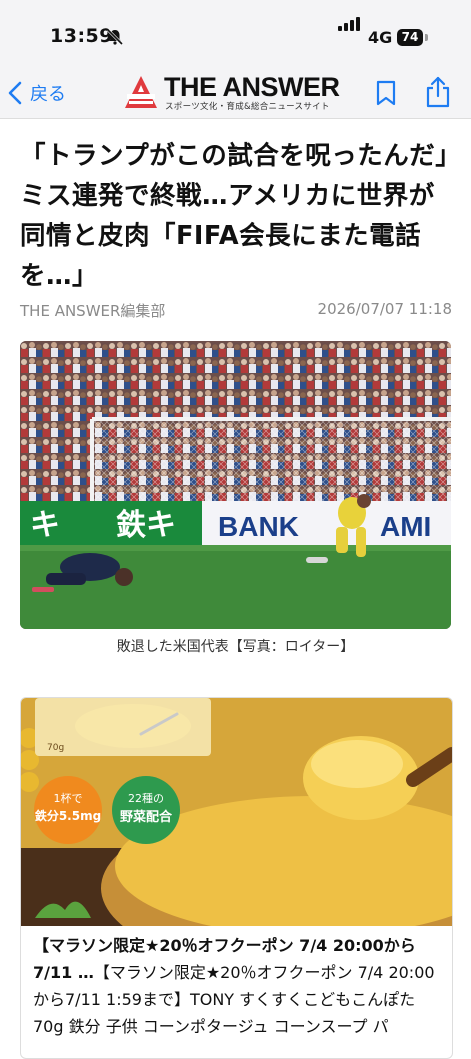 The width and height of the screenshot is (471, 1059). I want to click on back-label: 戻る, so click(48, 94).